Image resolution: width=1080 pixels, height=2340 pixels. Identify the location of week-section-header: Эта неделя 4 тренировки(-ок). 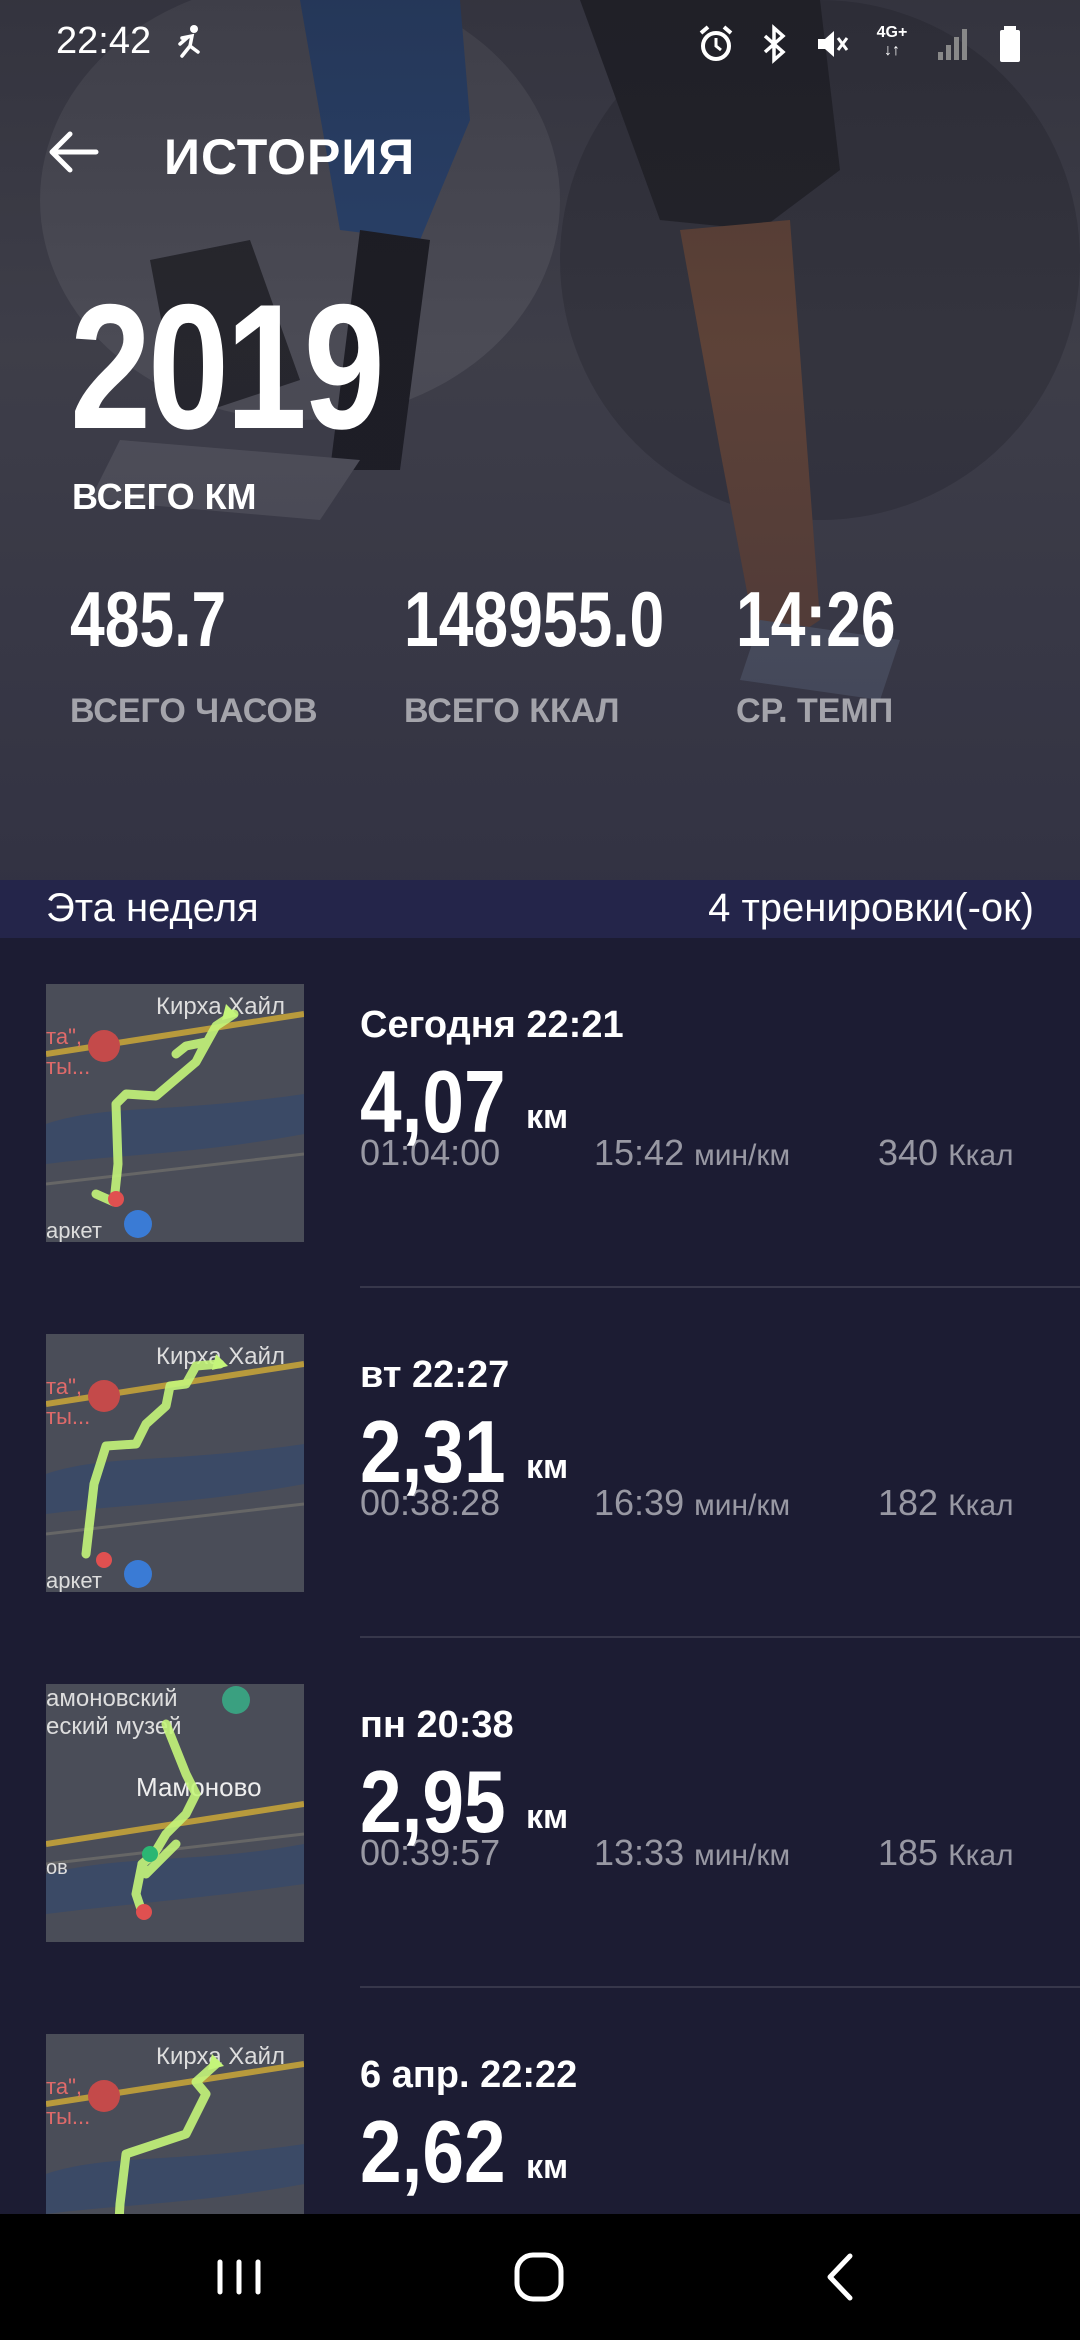
(540, 909).